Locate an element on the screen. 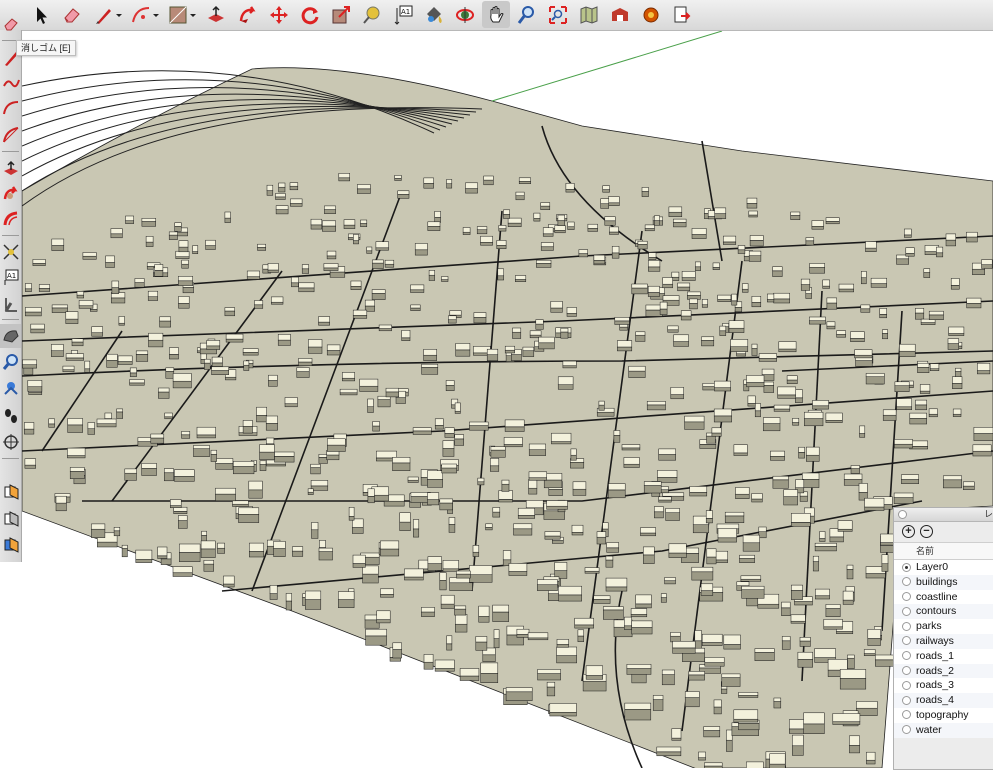 The height and width of the screenshot is (770, 993). select-tool-button is located at coordinates (41, 14).